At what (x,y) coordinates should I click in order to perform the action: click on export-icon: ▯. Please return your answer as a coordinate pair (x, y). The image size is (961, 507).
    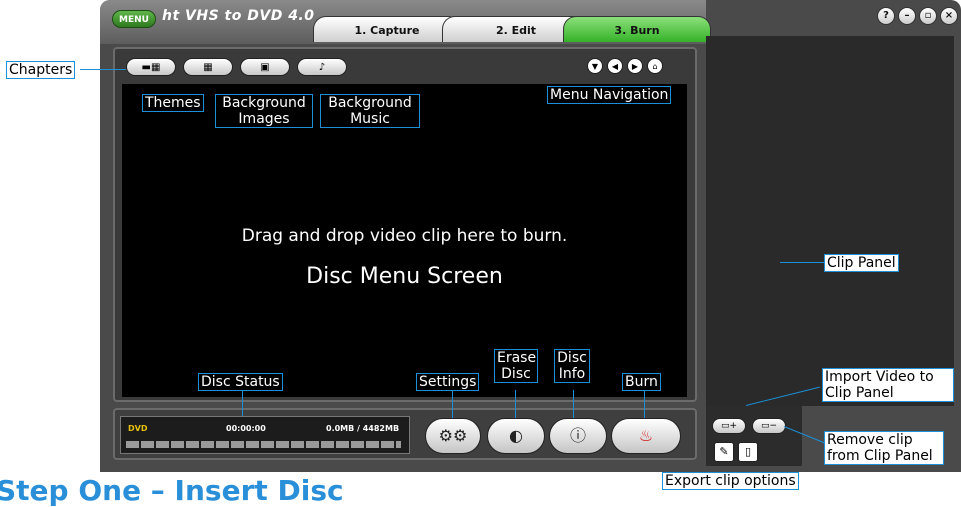
    Looking at the image, I should click on (748, 451).